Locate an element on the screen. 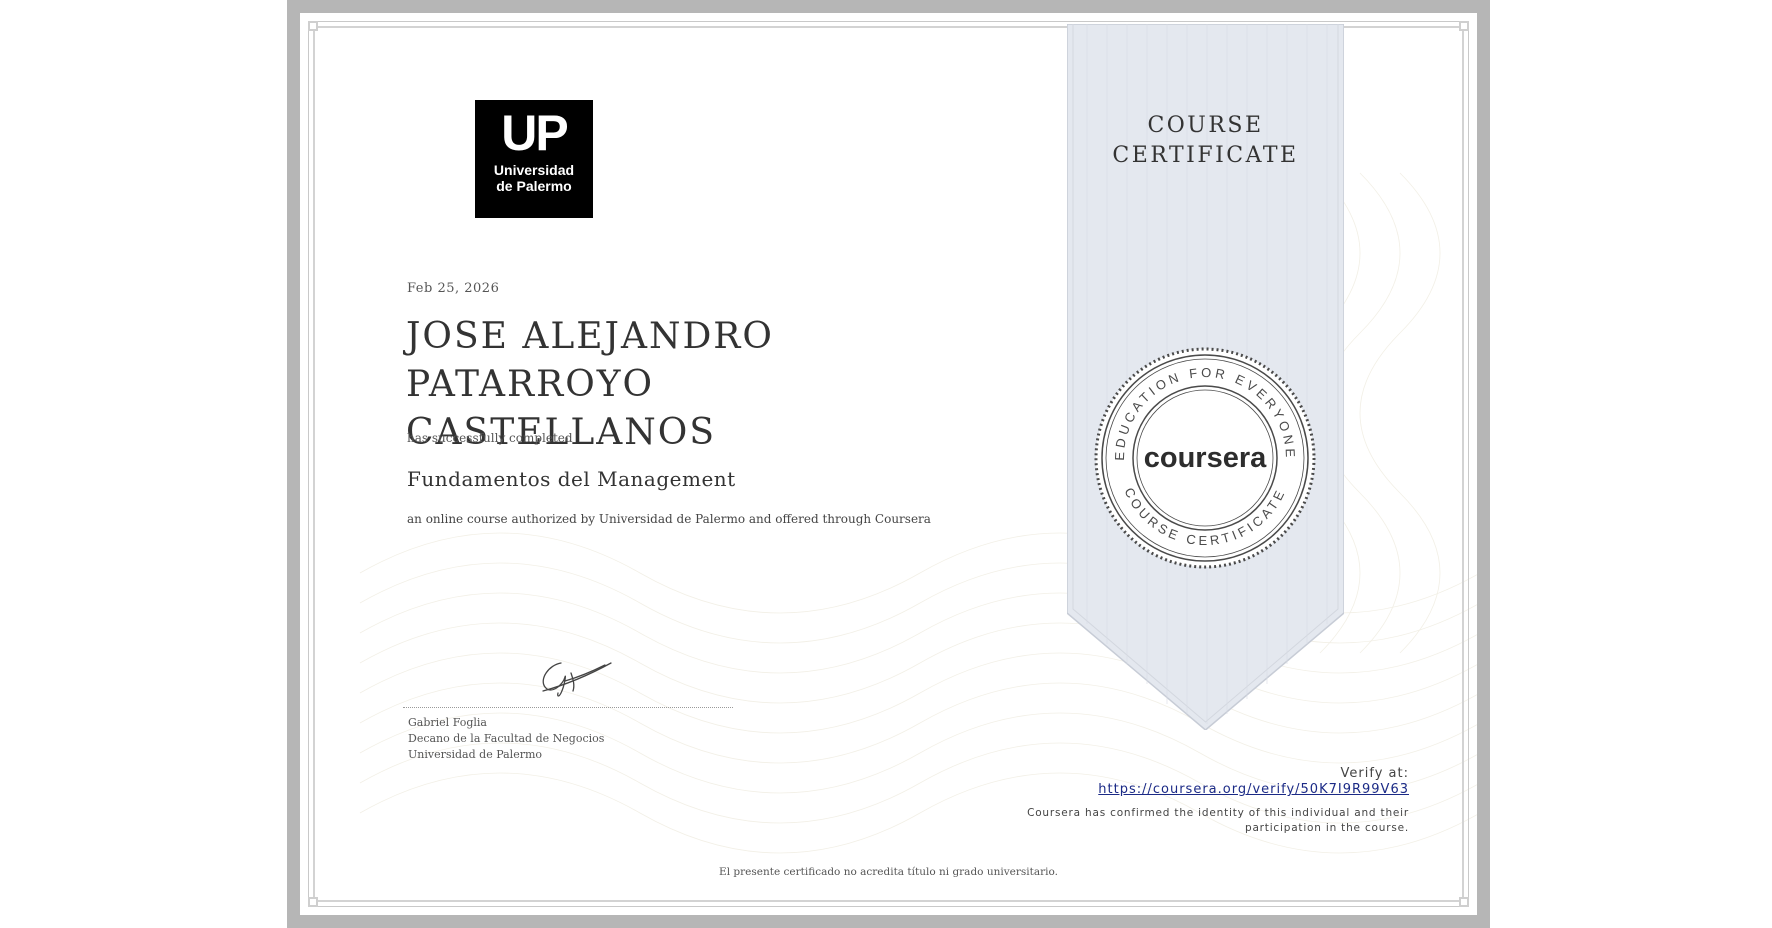 The image size is (1772, 928). recipient-name-line-1: JOSE ALEJANDRO PATARROYO is located at coordinates (590, 360).